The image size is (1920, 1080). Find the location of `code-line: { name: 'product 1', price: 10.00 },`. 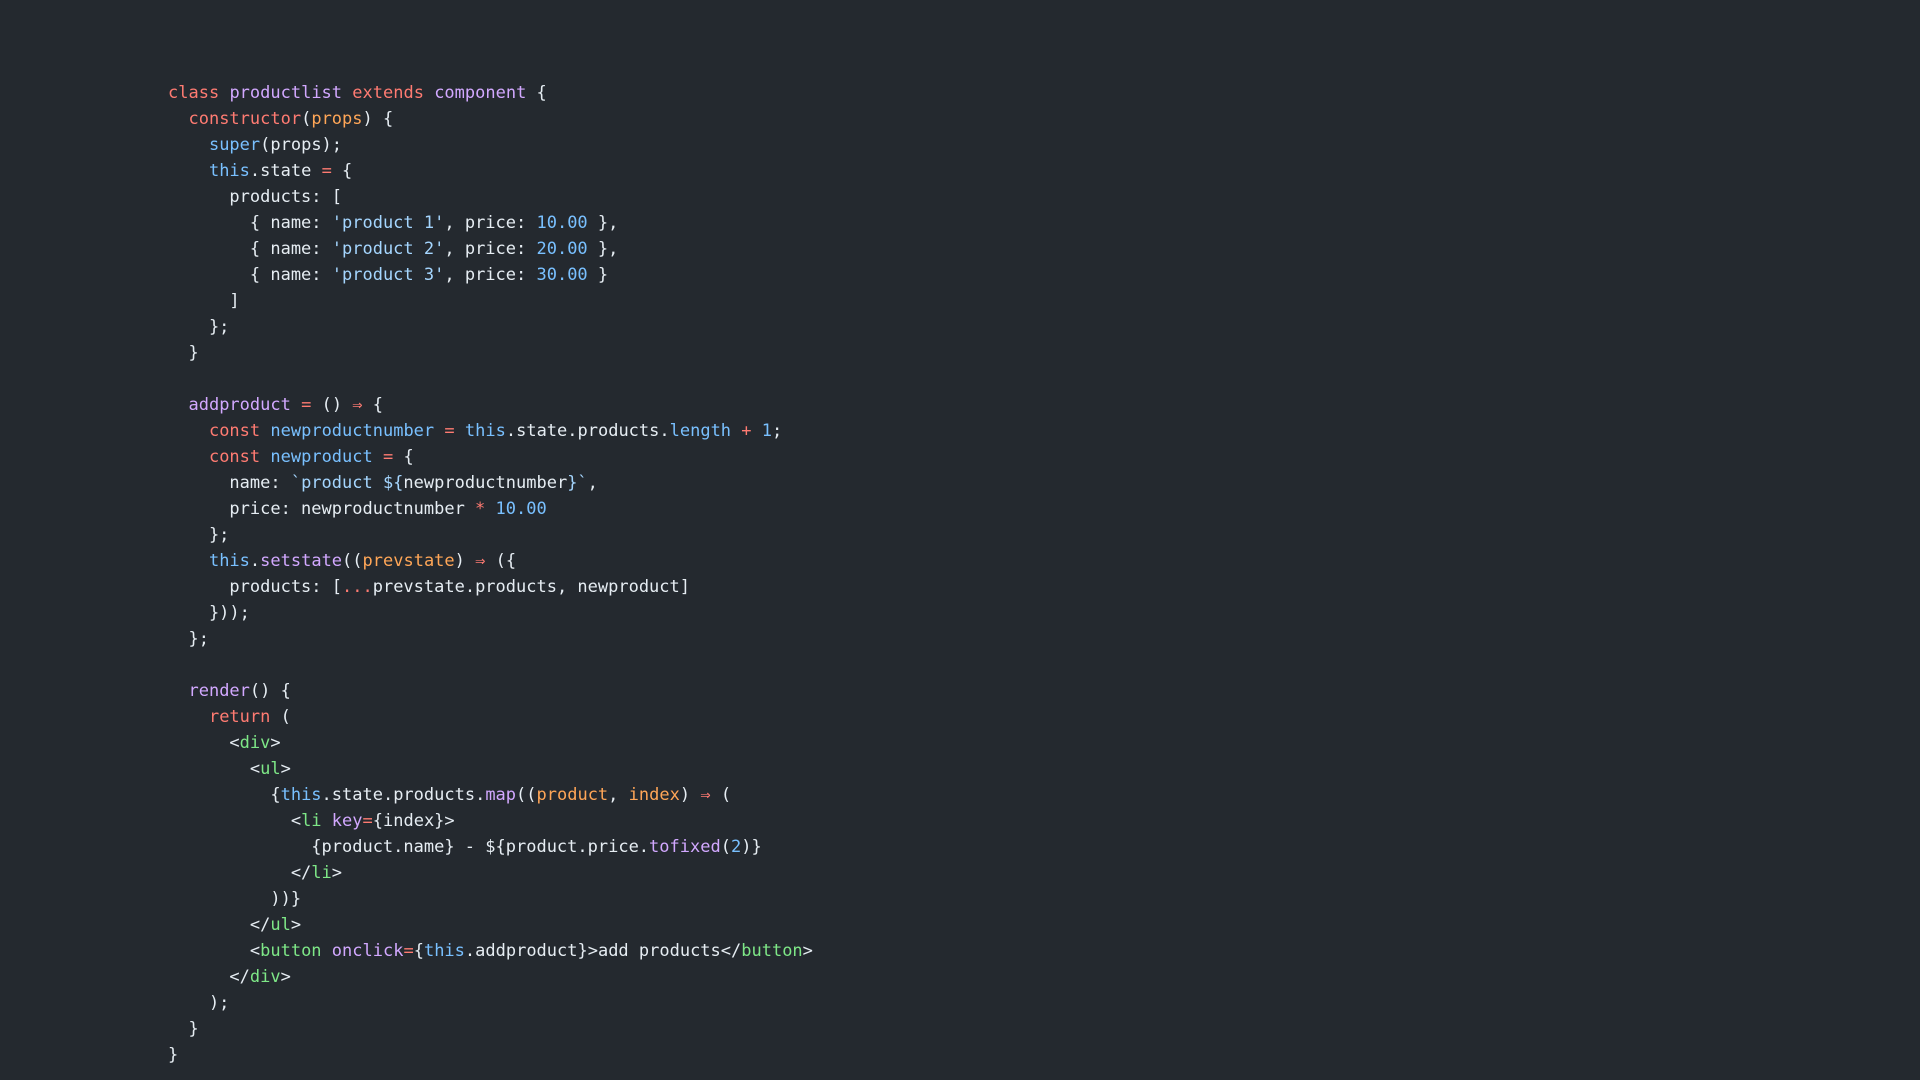

code-line: { name: 'product 1', price: 10.00 }, is located at coordinates (490, 223).